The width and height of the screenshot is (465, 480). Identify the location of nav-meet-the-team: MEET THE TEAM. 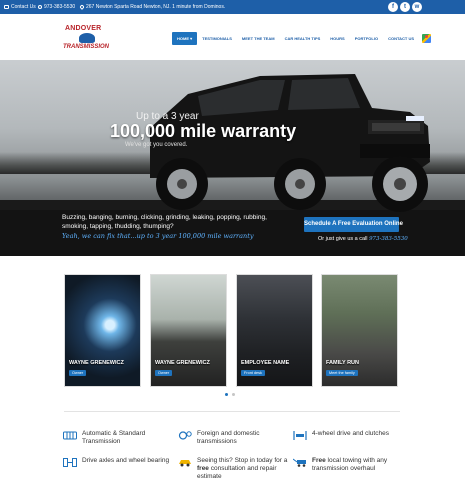
(258, 38).